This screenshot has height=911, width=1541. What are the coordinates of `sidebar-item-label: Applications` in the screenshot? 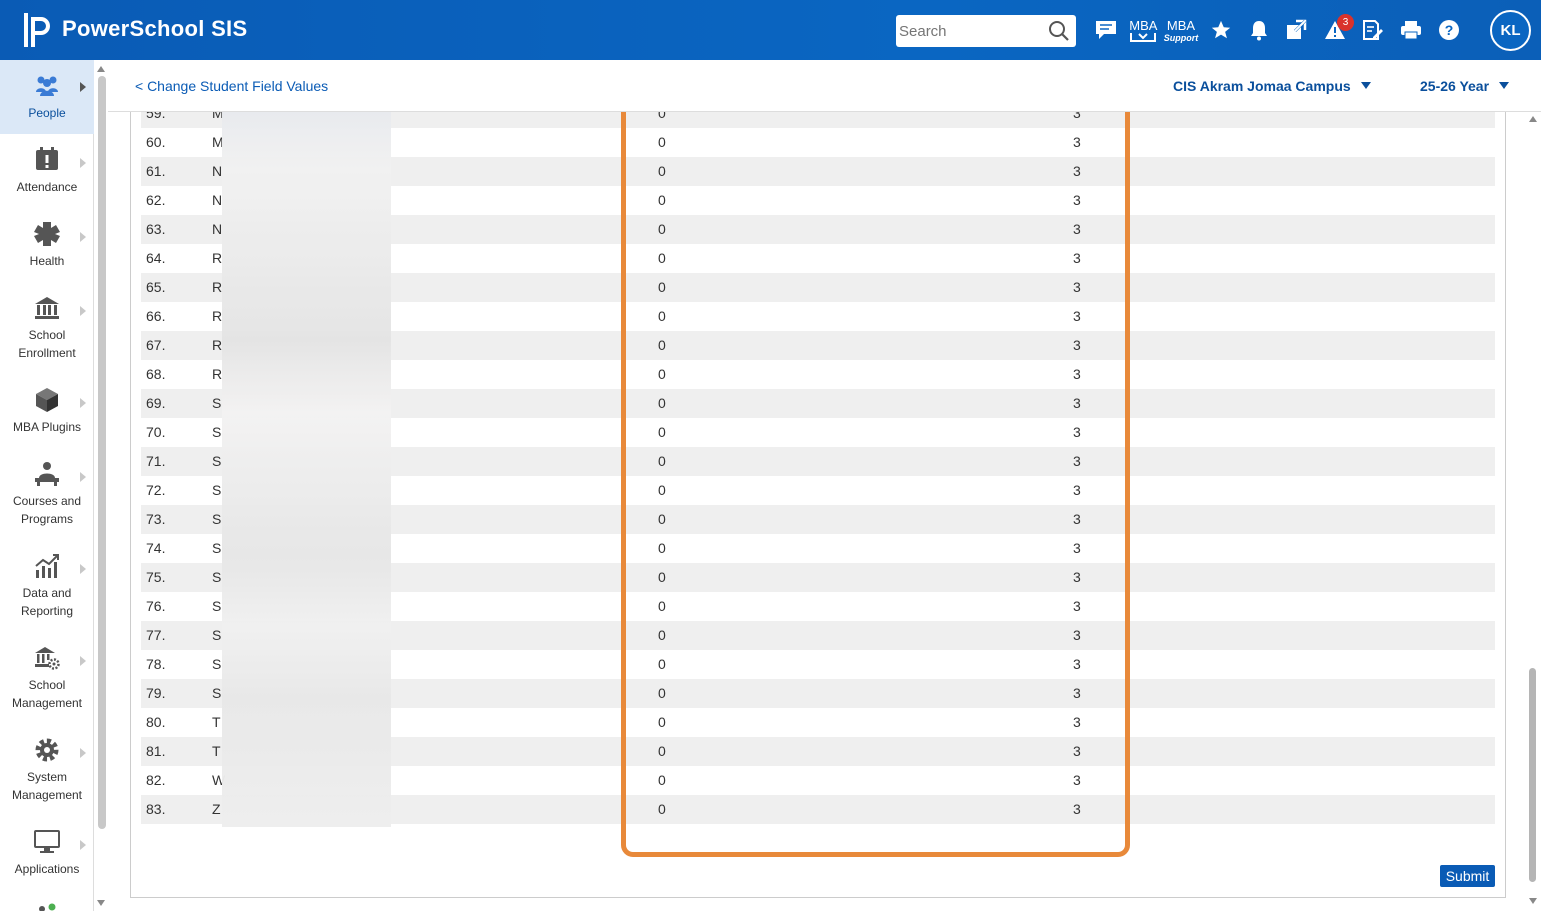 It's located at (47, 869).